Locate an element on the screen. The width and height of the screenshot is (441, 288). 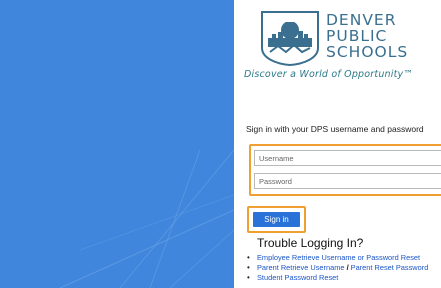
logo-line-schools: SCHOOLS is located at coordinates (367, 52).